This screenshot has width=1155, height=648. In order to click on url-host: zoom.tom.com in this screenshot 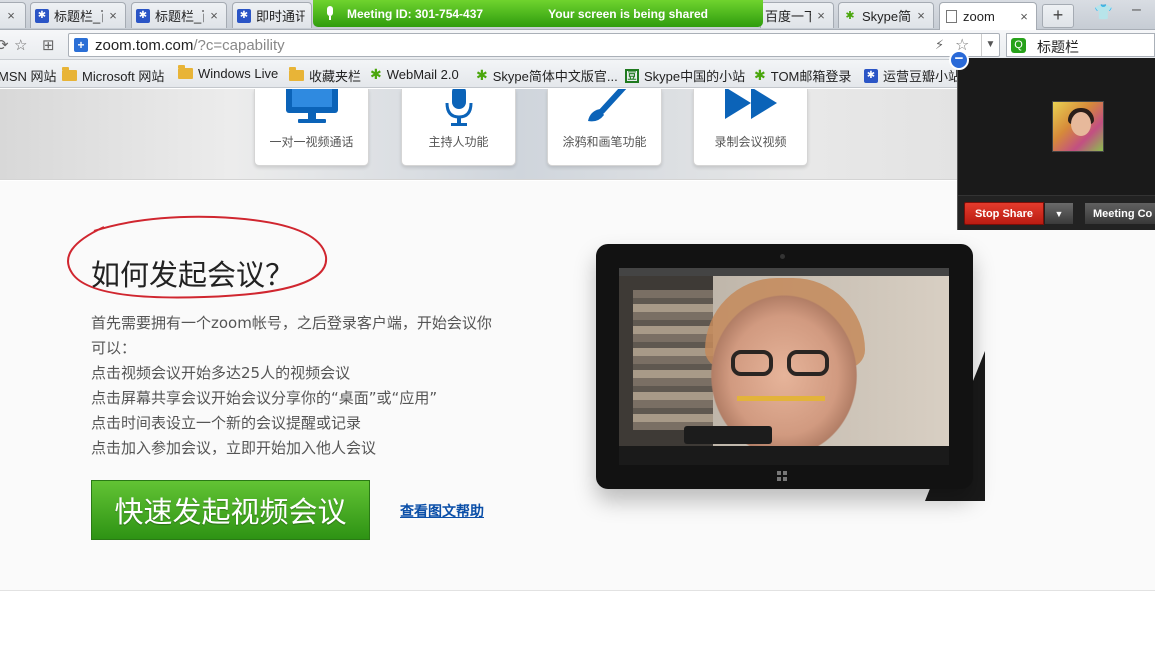, I will do `click(144, 45)`.